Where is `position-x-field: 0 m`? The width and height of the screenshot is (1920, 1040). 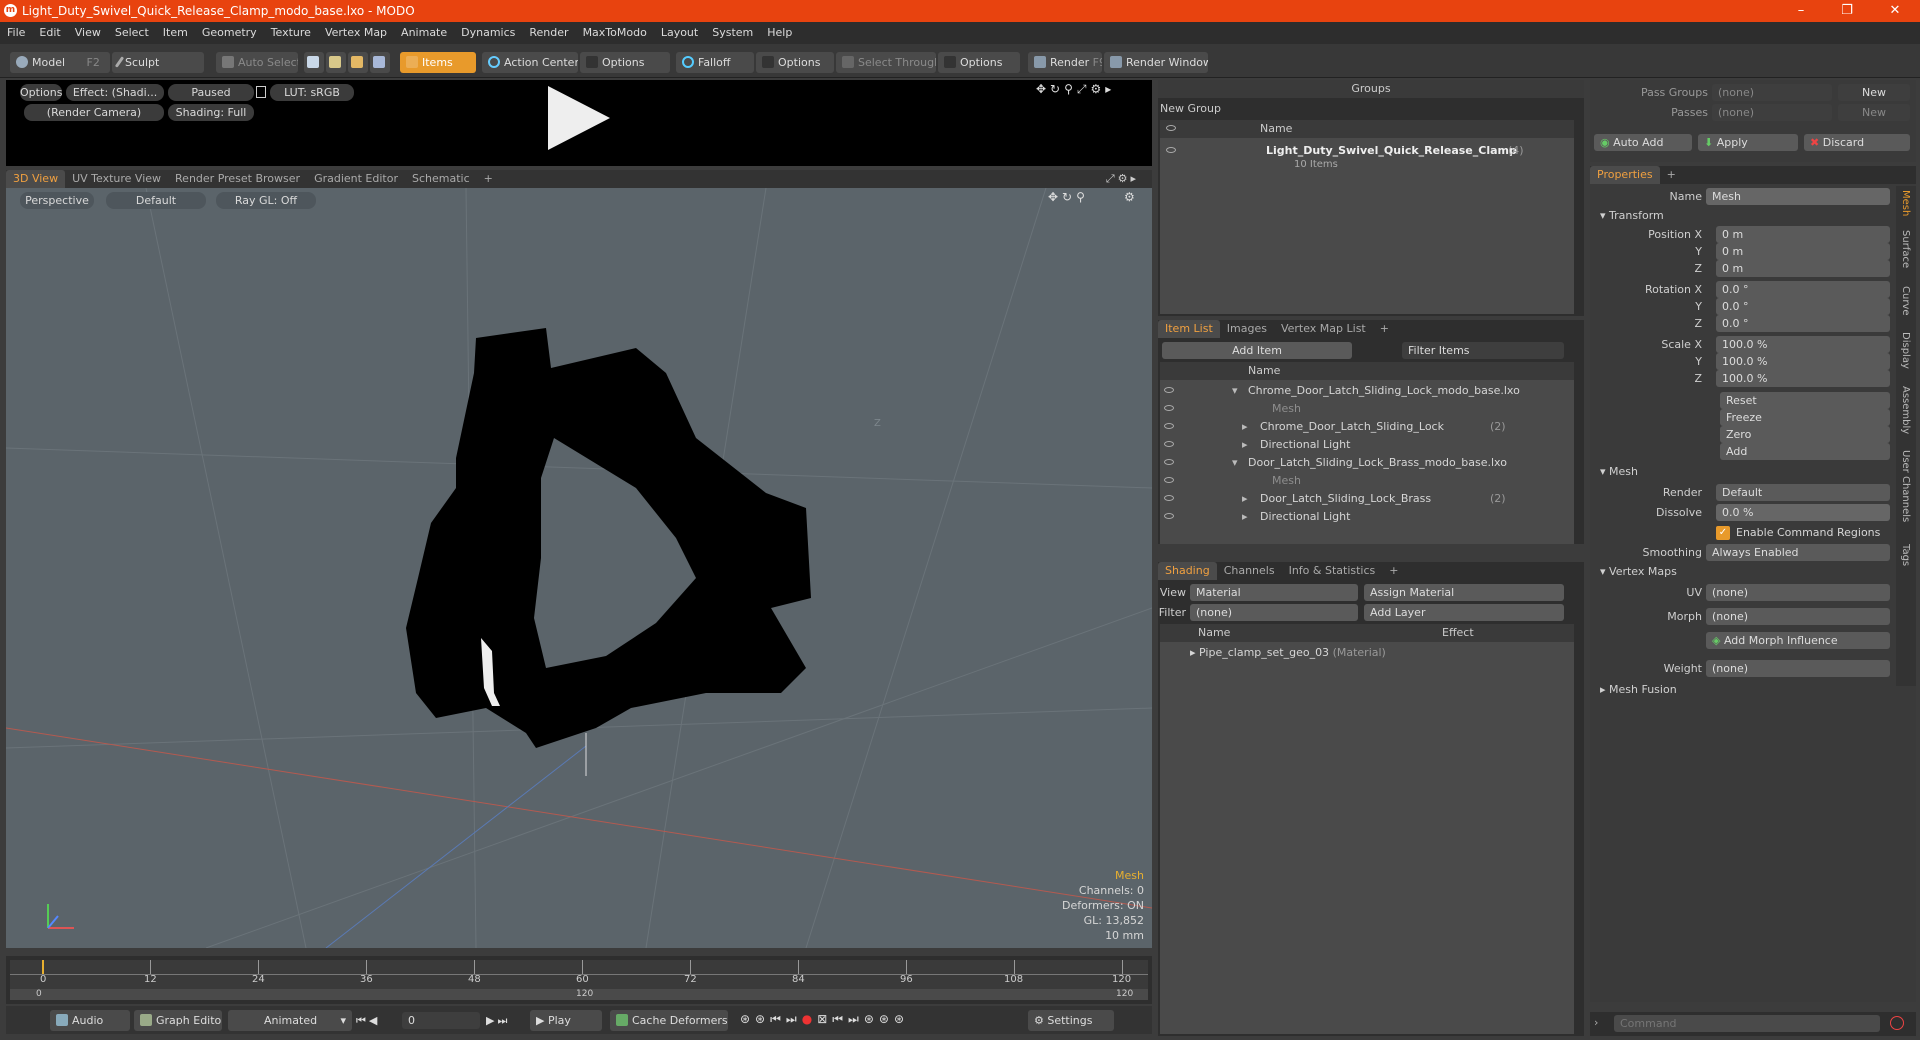
position-x-field: 0 m is located at coordinates (1803, 234).